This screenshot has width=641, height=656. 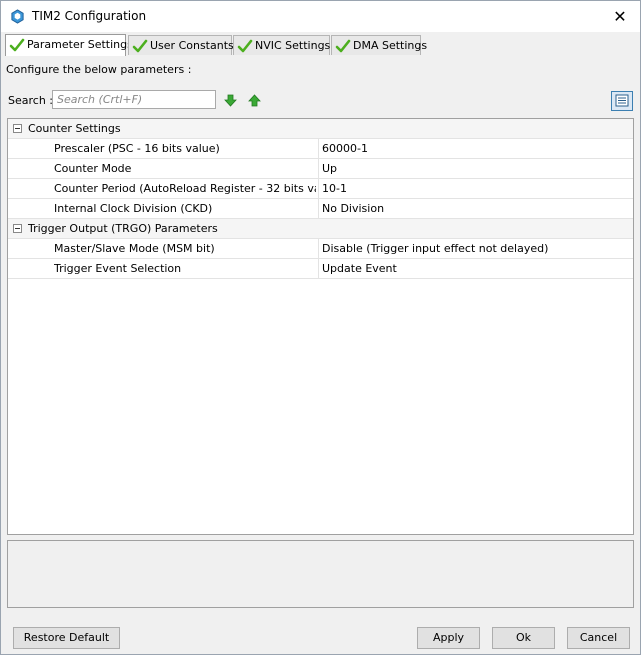 I want to click on param-row-prescaler: Prescaler (PSC - 16 bits value) 60000-1, so click(x=320, y=149).